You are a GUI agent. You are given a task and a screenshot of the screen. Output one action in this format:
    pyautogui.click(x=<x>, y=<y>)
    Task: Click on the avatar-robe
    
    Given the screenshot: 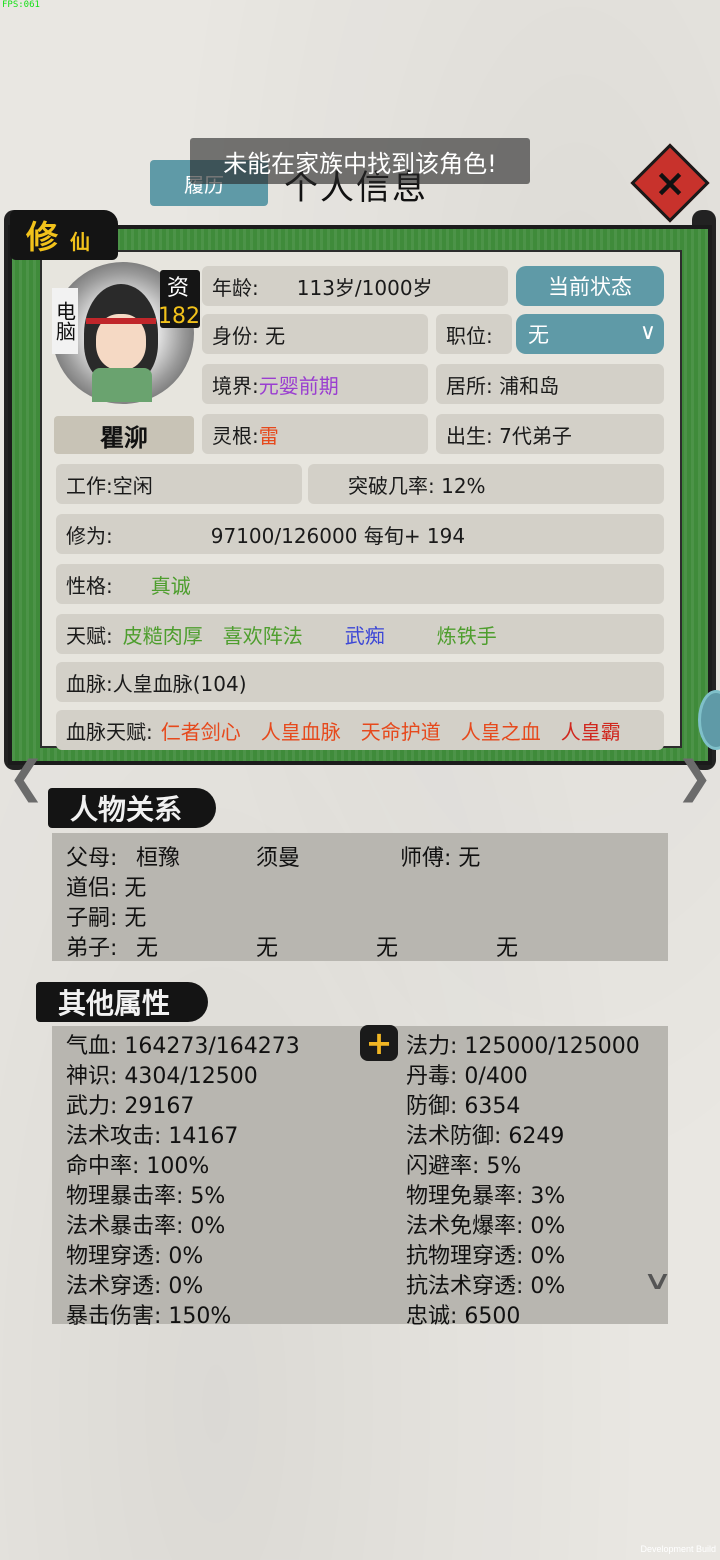 What is the action you would take?
    pyautogui.click(x=122, y=385)
    